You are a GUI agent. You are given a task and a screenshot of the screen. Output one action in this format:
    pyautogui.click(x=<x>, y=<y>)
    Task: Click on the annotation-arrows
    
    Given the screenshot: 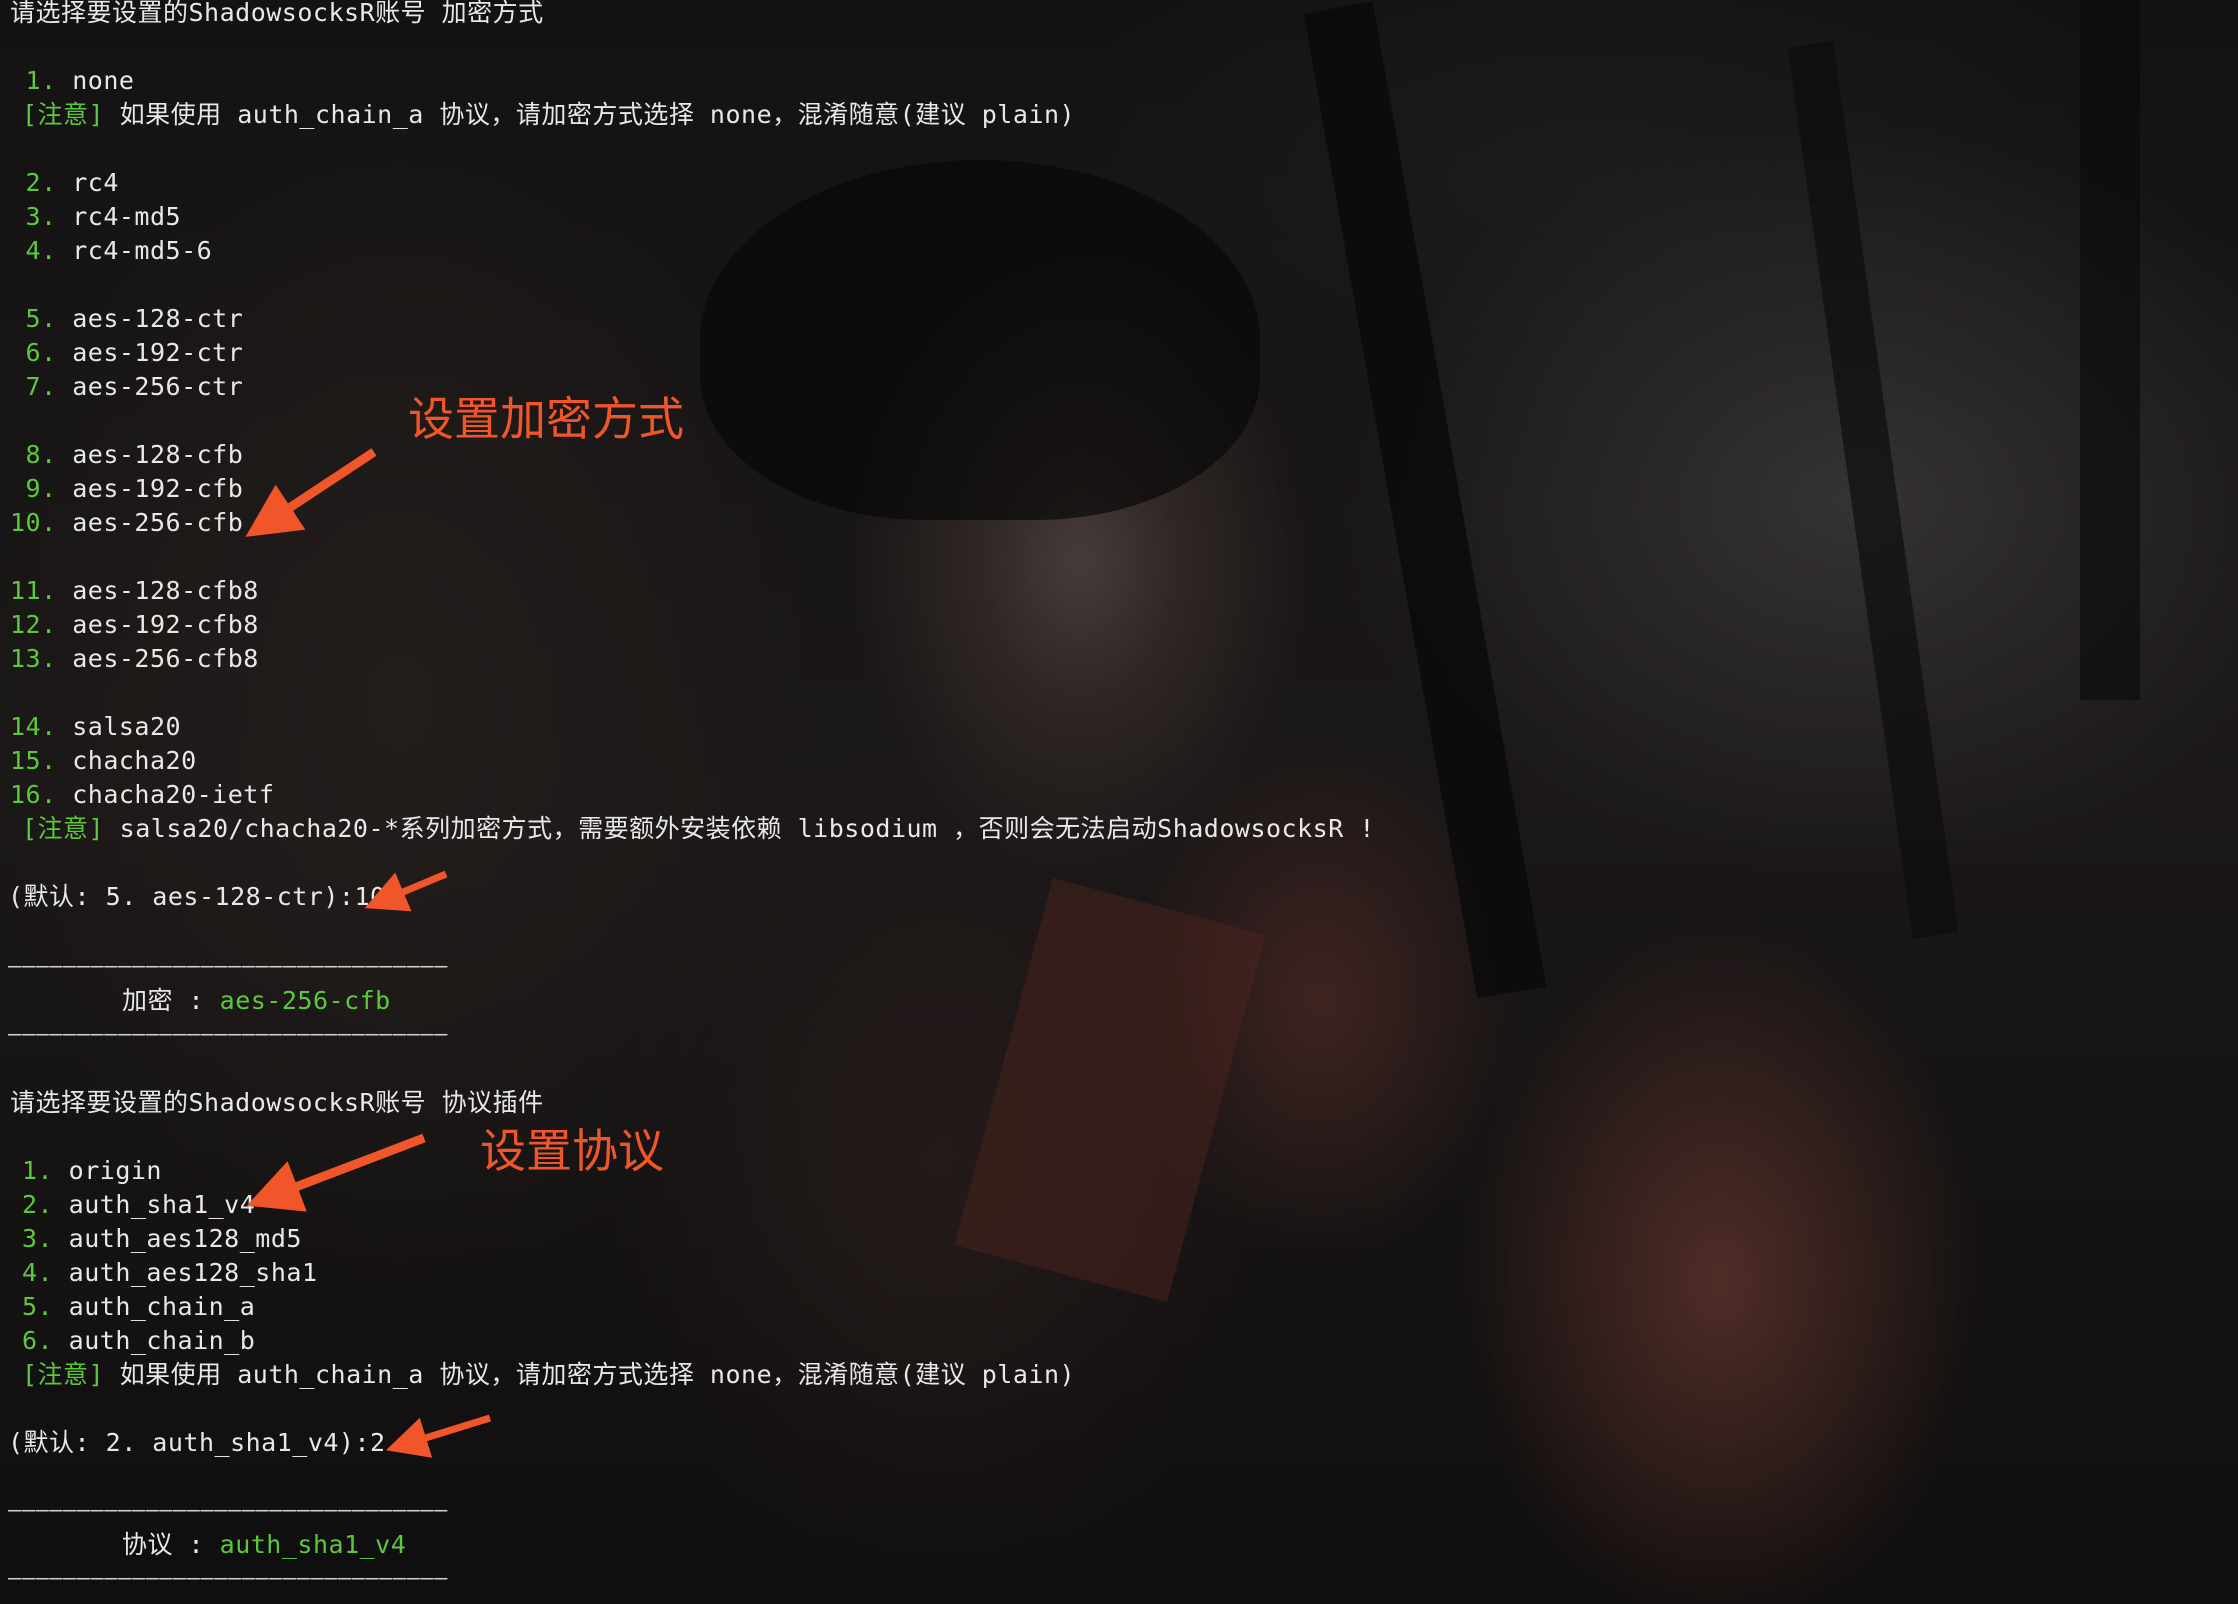 What is the action you would take?
    pyautogui.click(x=368, y=953)
    